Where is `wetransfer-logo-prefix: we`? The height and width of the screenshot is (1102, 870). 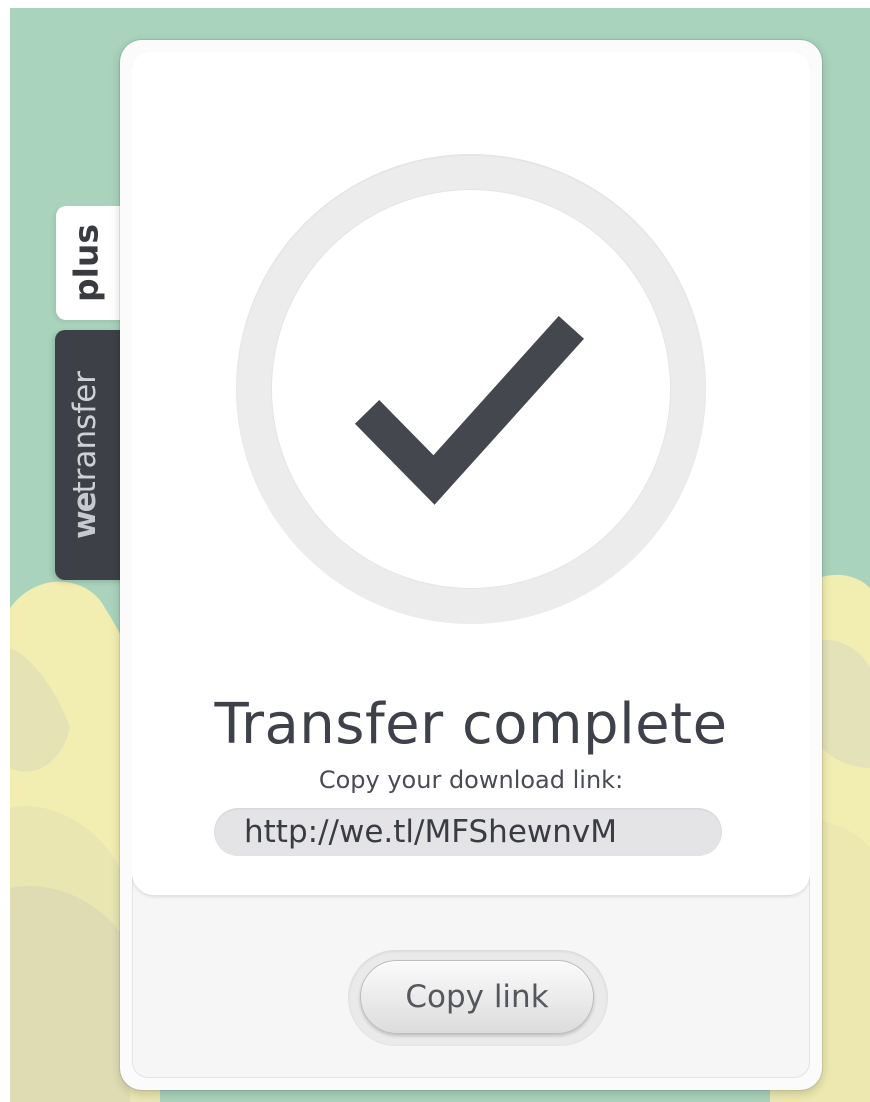
wetransfer-logo-prefix: we is located at coordinates (85, 516).